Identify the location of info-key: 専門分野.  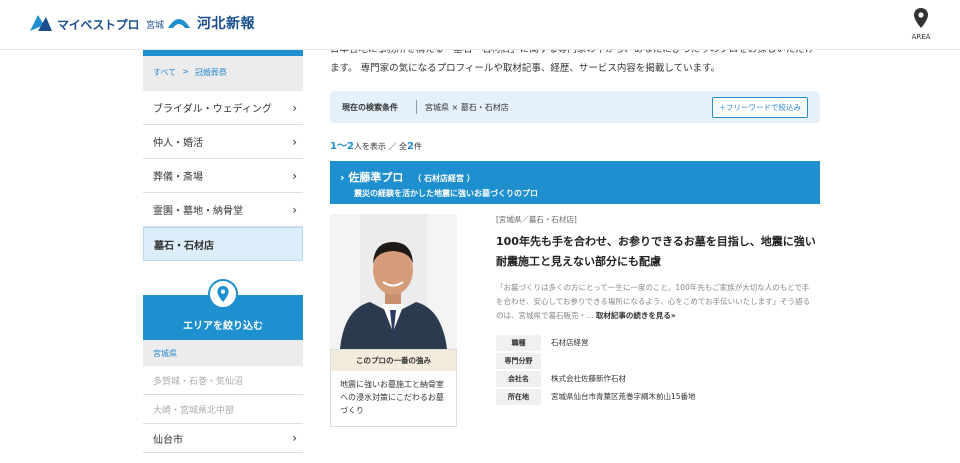
(518, 360).